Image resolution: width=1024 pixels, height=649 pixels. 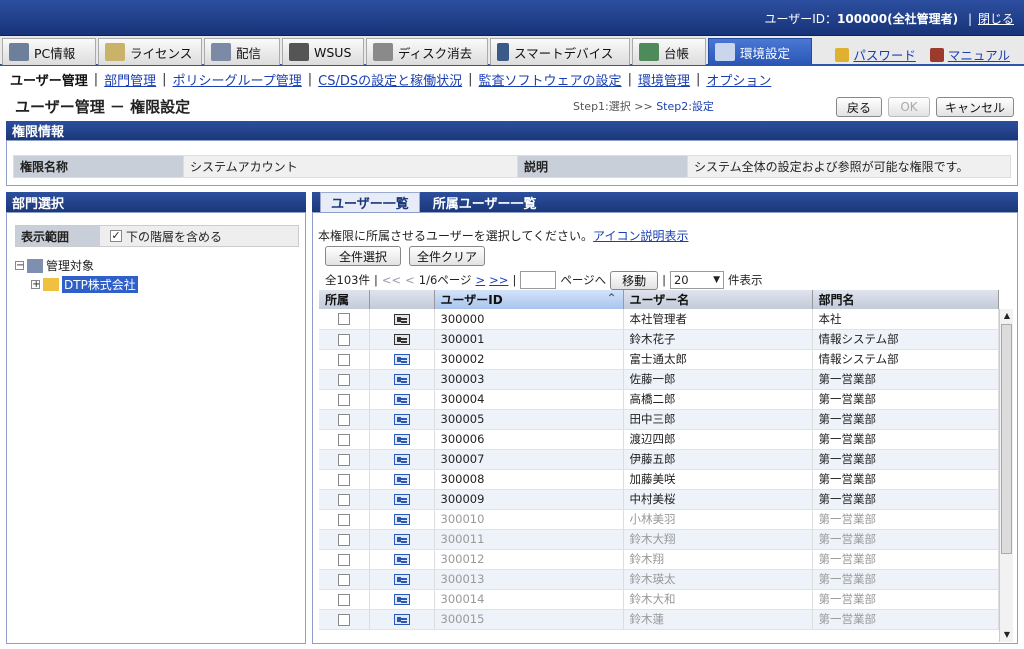 What do you see at coordinates (115, 52) in the screenshot?
I see `license-icon` at bounding box center [115, 52].